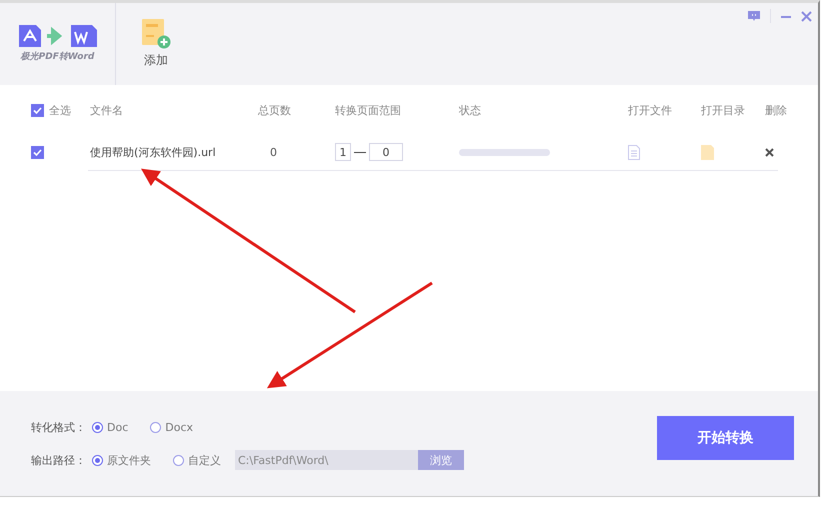  What do you see at coordinates (197, 460) in the screenshot?
I see `radio-option: 自定义` at bounding box center [197, 460].